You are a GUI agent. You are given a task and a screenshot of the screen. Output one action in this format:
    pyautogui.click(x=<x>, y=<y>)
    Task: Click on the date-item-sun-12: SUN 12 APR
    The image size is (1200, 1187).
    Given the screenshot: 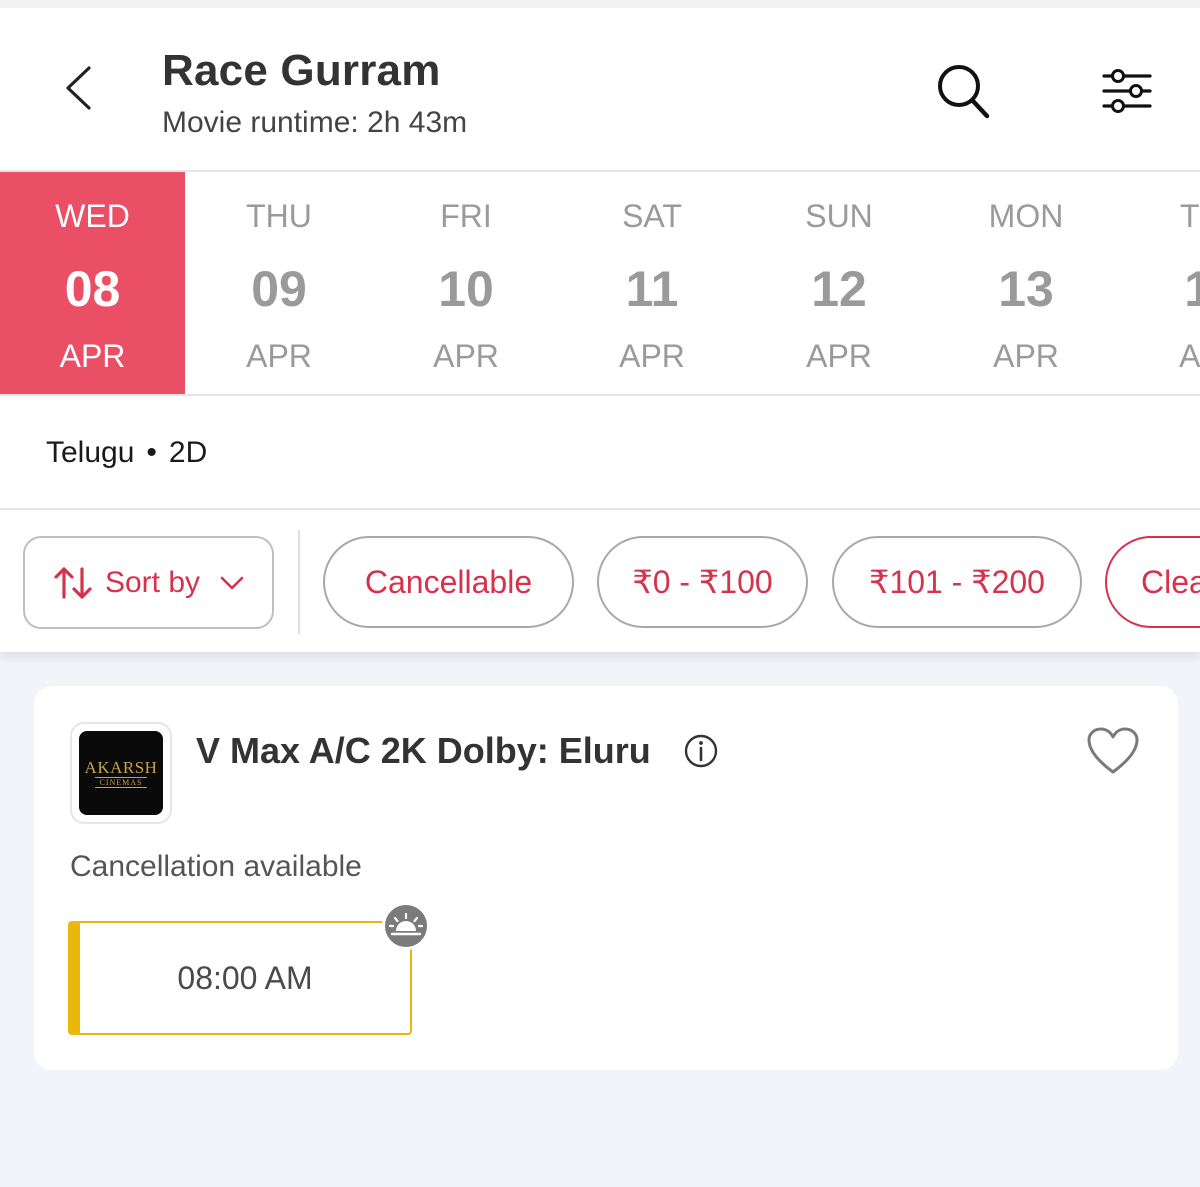 What is the action you would take?
    pyautogui.click(x=839, y=283)
    